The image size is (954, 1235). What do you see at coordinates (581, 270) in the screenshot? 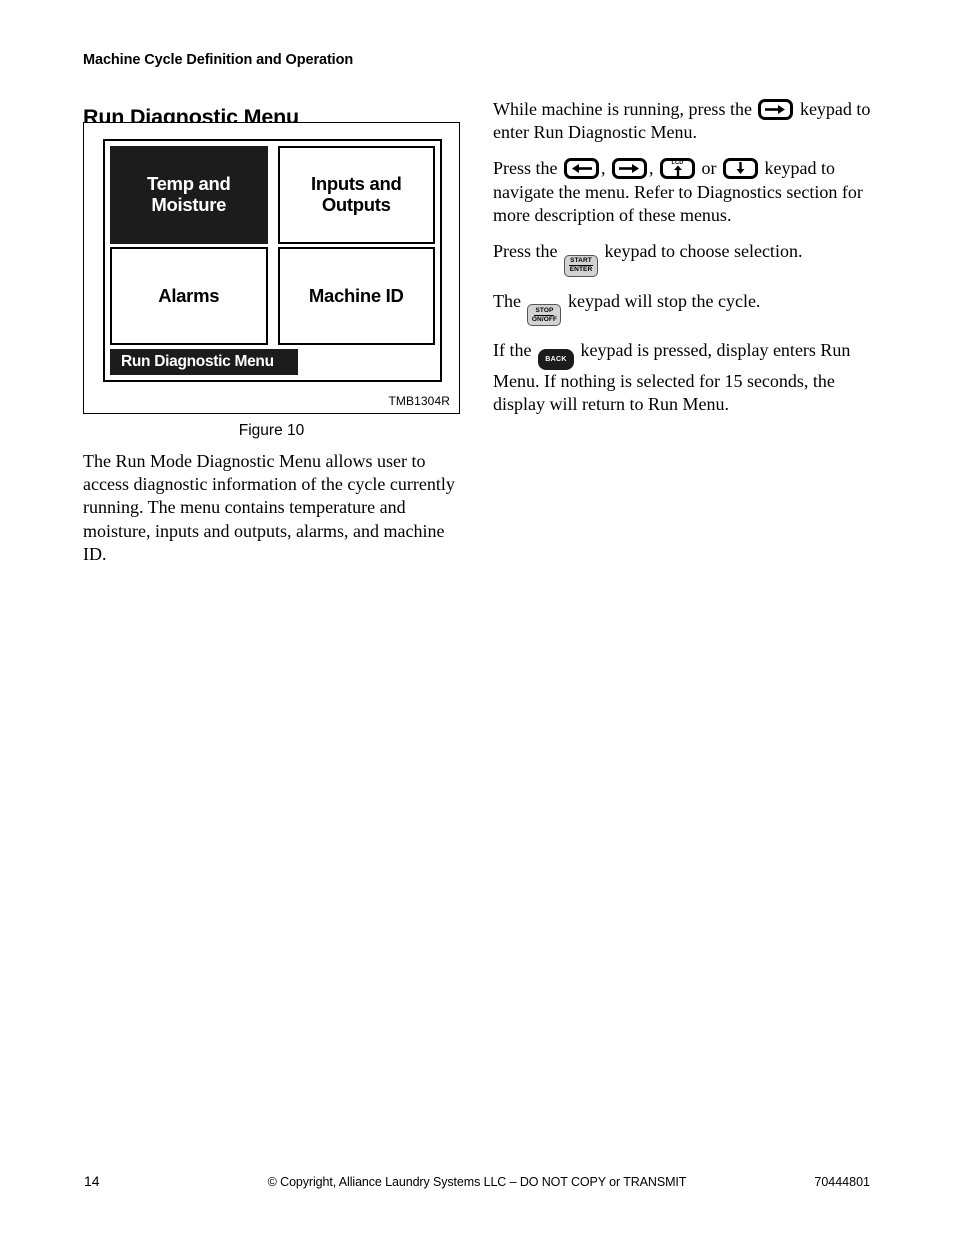
I see `start-enter-line-2: ENTER` at bounding box center [581, 270].